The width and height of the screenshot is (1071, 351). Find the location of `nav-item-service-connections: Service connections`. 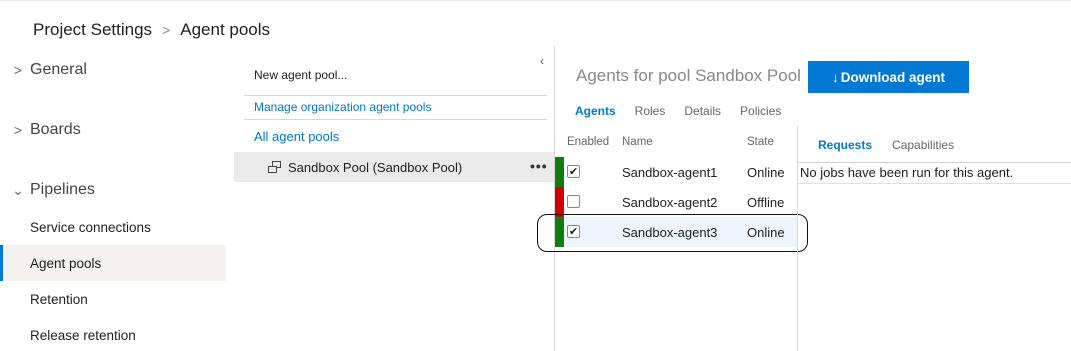

nav-item-service-connections: Service connections is located at coordinates (113, 227).